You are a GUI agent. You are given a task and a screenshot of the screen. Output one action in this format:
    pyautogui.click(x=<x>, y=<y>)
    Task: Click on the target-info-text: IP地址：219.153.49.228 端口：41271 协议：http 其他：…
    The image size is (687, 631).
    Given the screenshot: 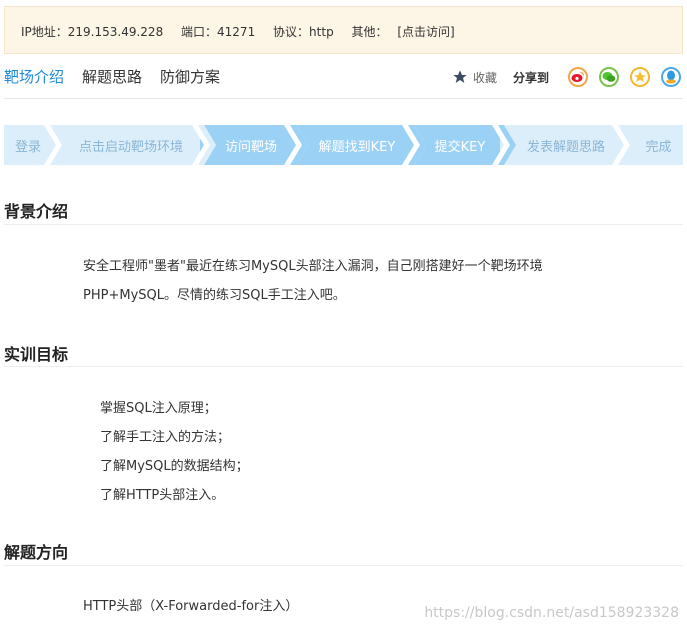 What is the action you would take?
    pyautogui.click(x=245, y=31)
    